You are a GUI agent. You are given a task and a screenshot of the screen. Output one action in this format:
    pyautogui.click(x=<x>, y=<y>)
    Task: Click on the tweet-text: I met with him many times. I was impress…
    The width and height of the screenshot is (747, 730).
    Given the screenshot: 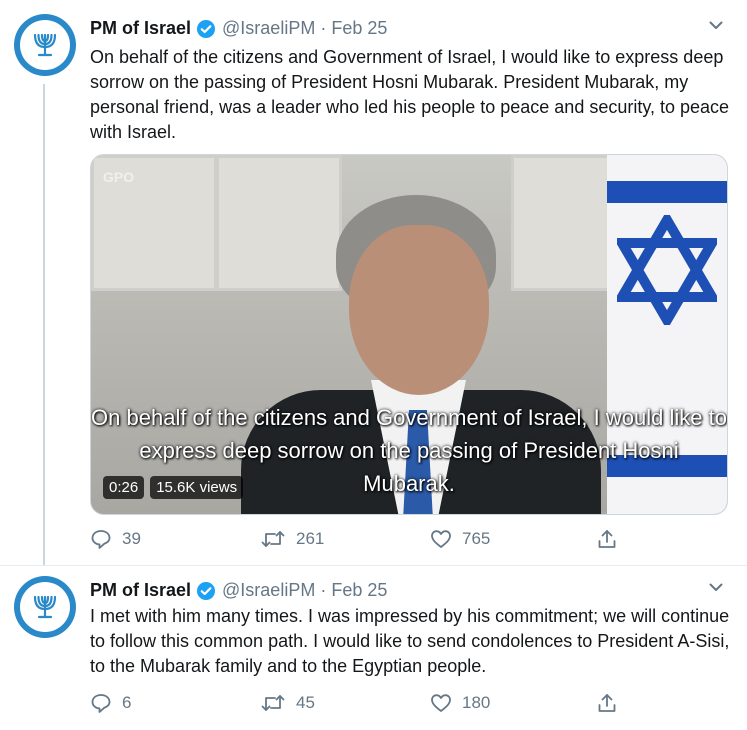 What is the action you would take?
    pyautogui.click(x=410, y=641)
    